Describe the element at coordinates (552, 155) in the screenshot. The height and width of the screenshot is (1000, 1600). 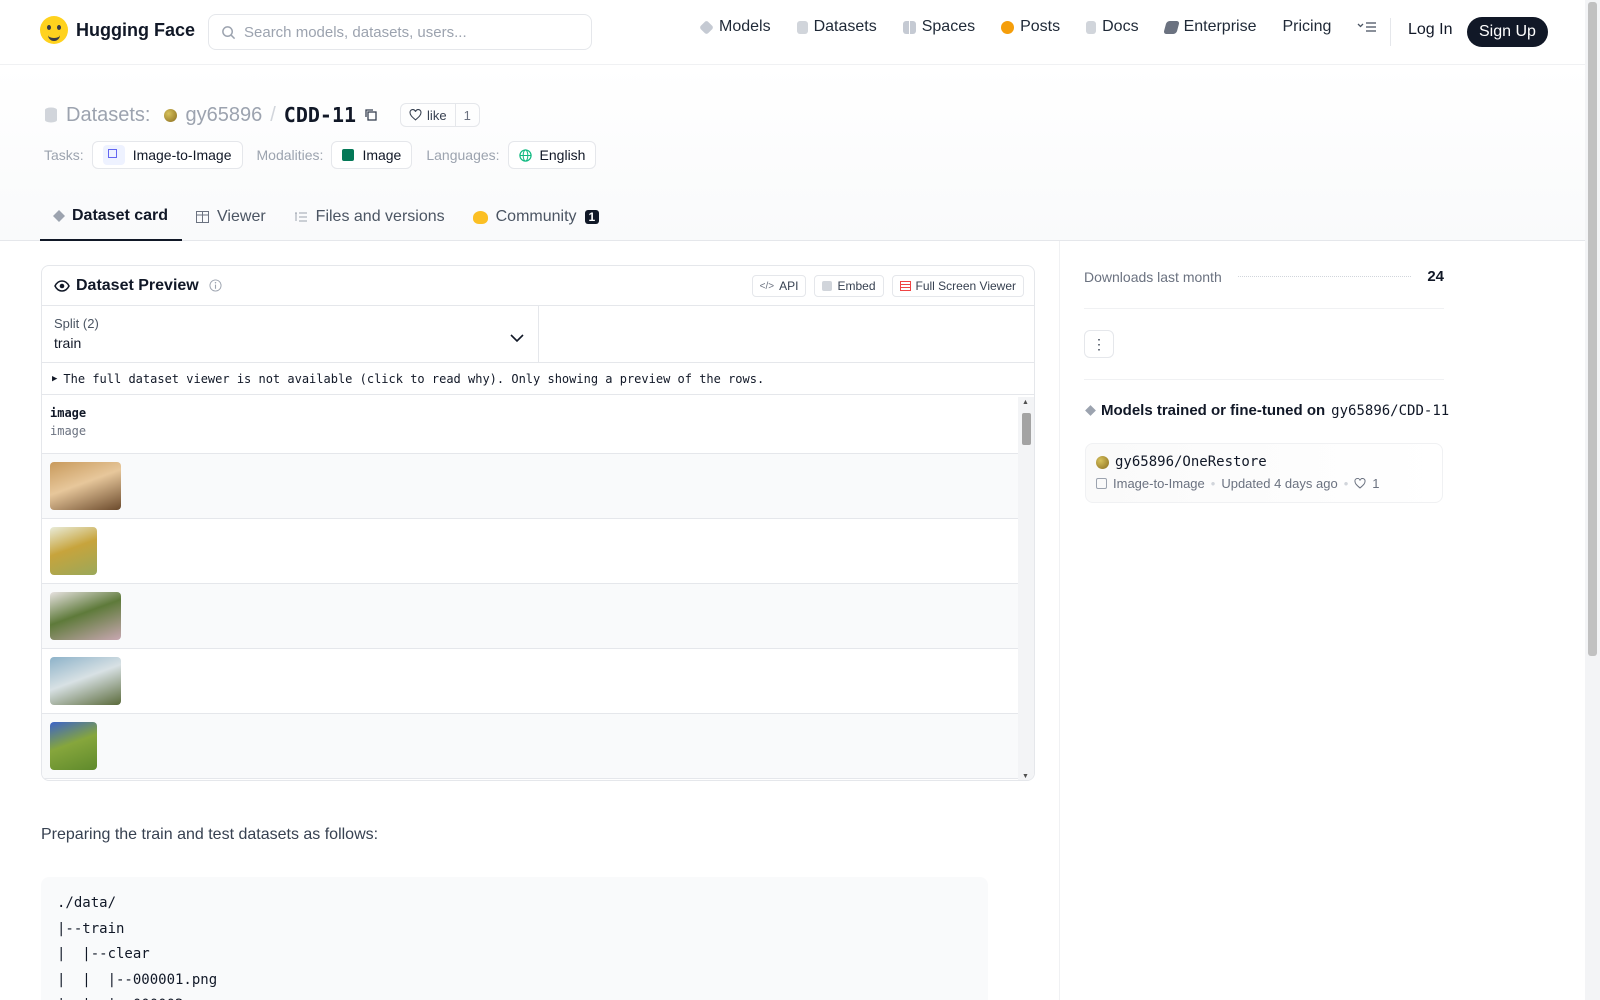
I see `tag-language-english: English` at that location.